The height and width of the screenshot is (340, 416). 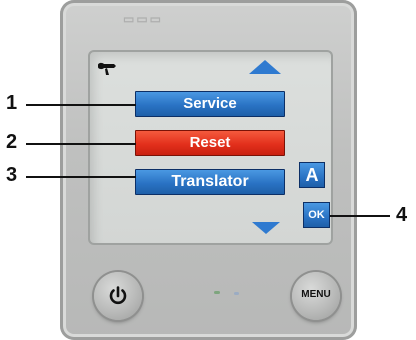 I want to click on power-button, so click(x=118, y=296).